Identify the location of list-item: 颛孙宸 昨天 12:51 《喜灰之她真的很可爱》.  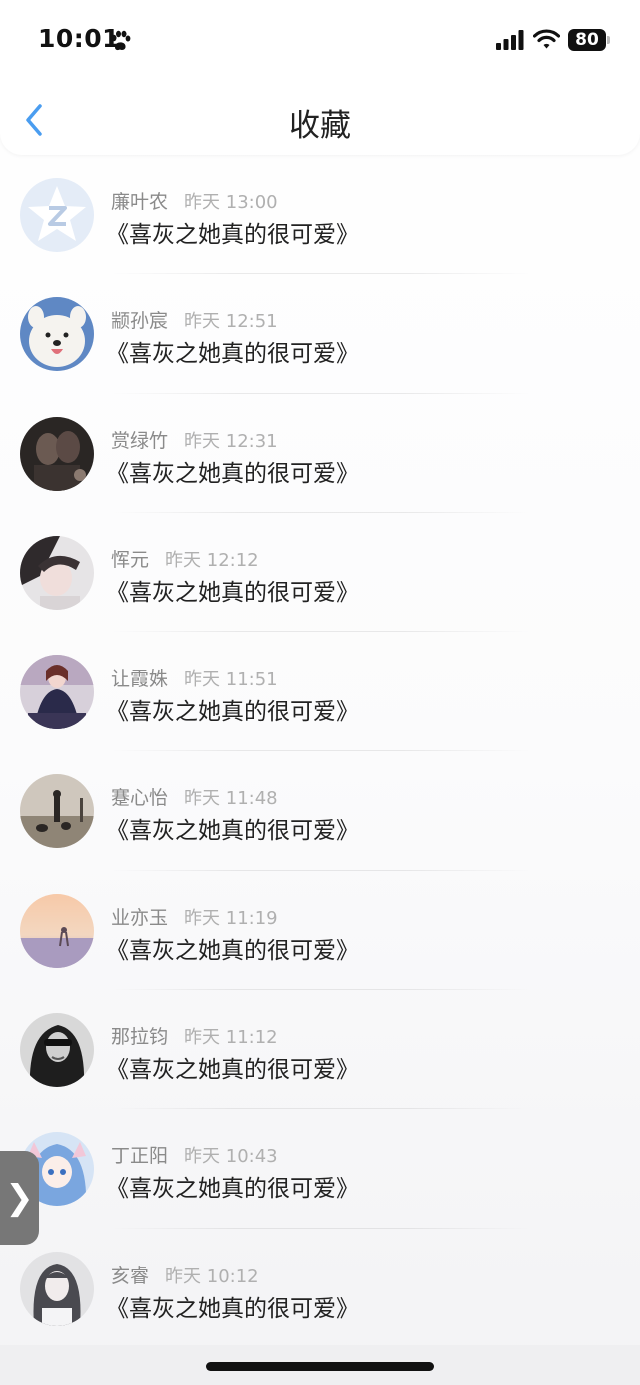
(320, 334).